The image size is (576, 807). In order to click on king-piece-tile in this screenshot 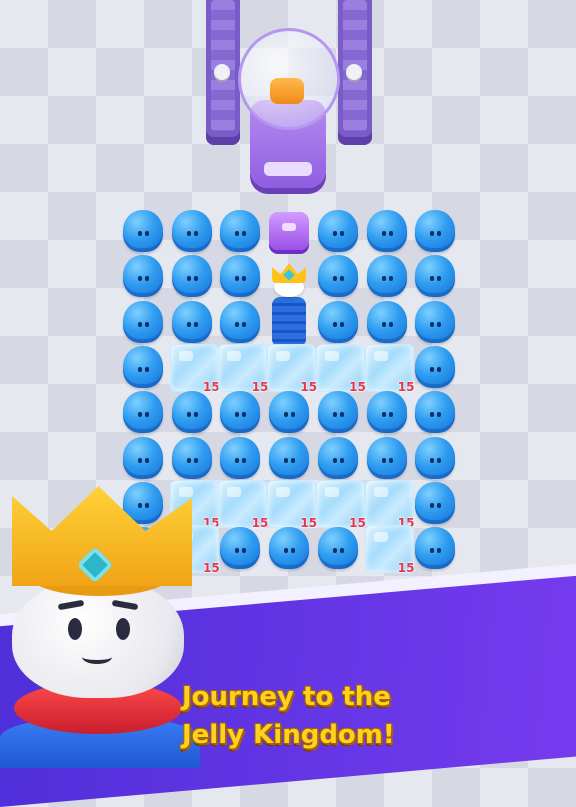, I will do `click(289, 300)`.